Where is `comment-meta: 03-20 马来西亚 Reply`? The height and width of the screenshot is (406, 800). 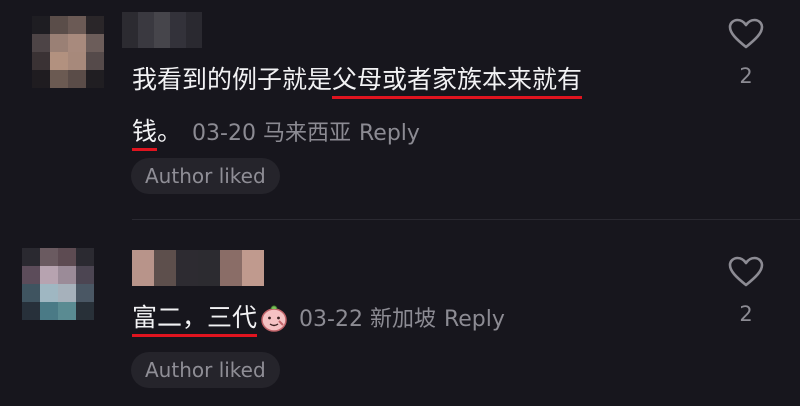 comment-meta: 03-20 马来西亚 Reply is located at coordinates (306, 133).